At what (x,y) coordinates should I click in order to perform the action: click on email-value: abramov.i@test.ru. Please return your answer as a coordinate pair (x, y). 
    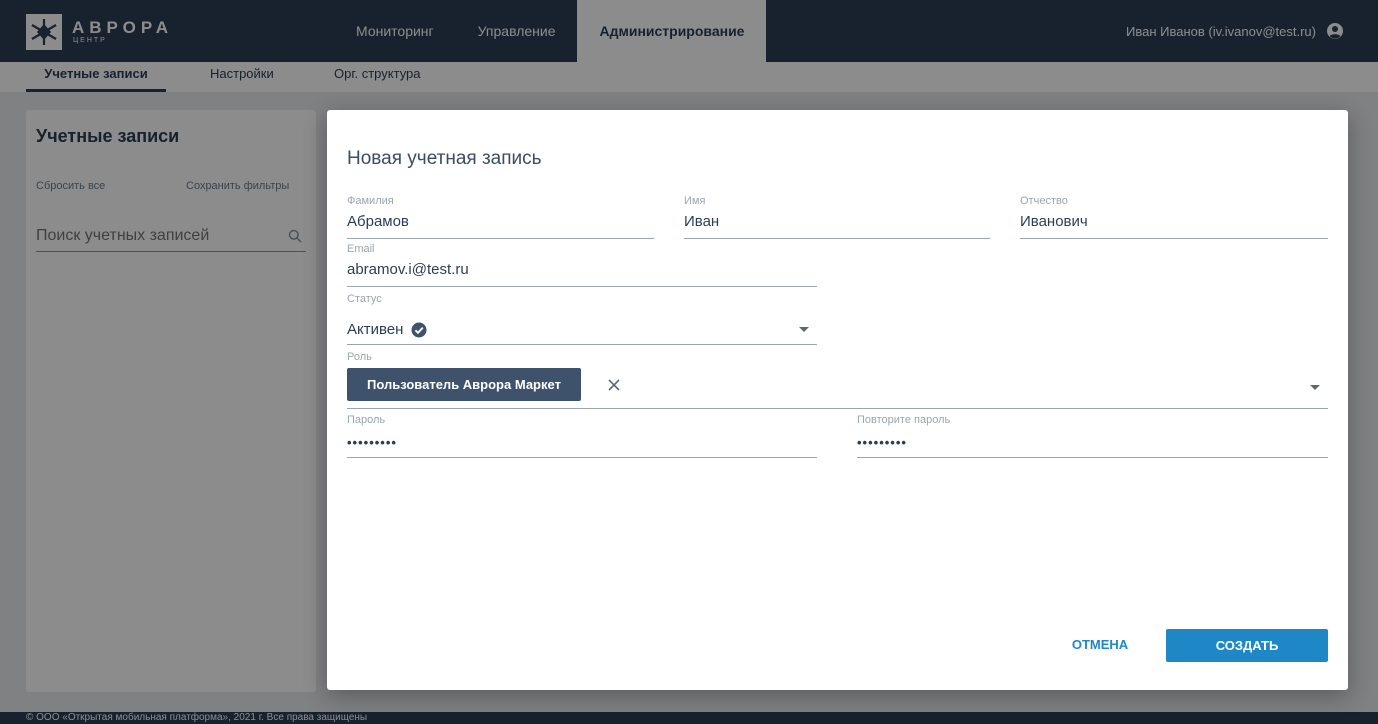
    Looking at the image, I should click on (408, 269).